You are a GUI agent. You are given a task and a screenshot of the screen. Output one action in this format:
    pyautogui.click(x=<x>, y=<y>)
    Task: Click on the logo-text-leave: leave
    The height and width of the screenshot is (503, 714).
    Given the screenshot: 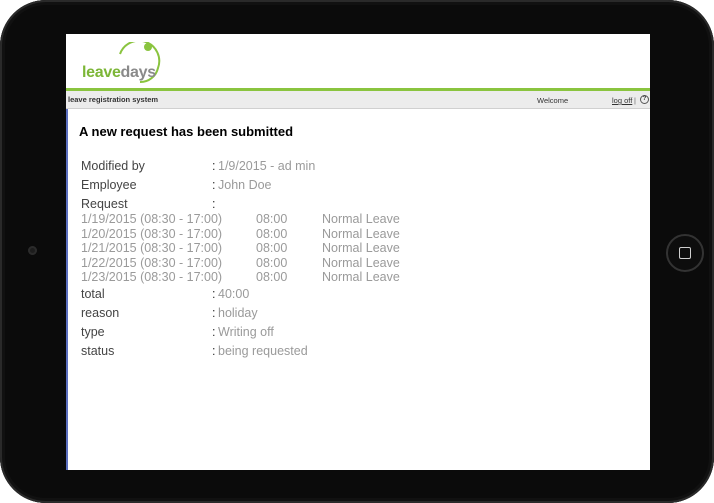 What is the action you would take?
    pyautogui.click(x=101, y=72)
    